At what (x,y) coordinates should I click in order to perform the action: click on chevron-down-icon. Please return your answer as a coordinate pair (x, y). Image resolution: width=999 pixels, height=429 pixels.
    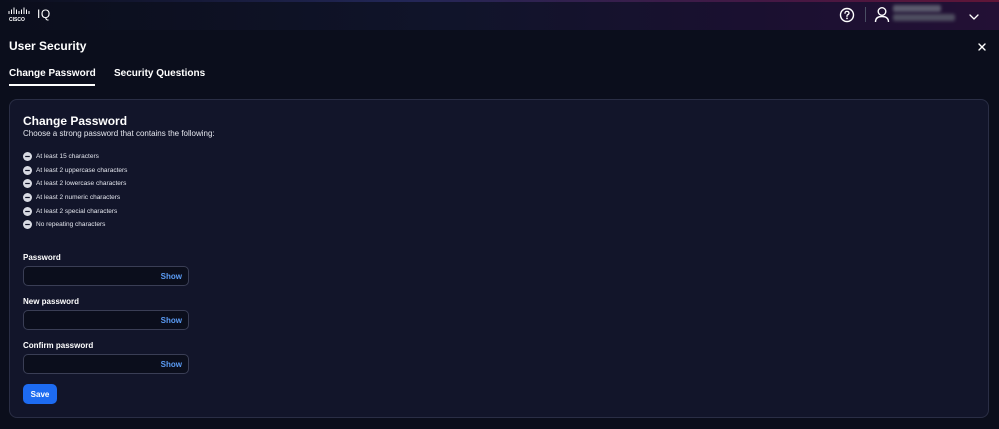
    Looking at the image, I should click on (974, 14).